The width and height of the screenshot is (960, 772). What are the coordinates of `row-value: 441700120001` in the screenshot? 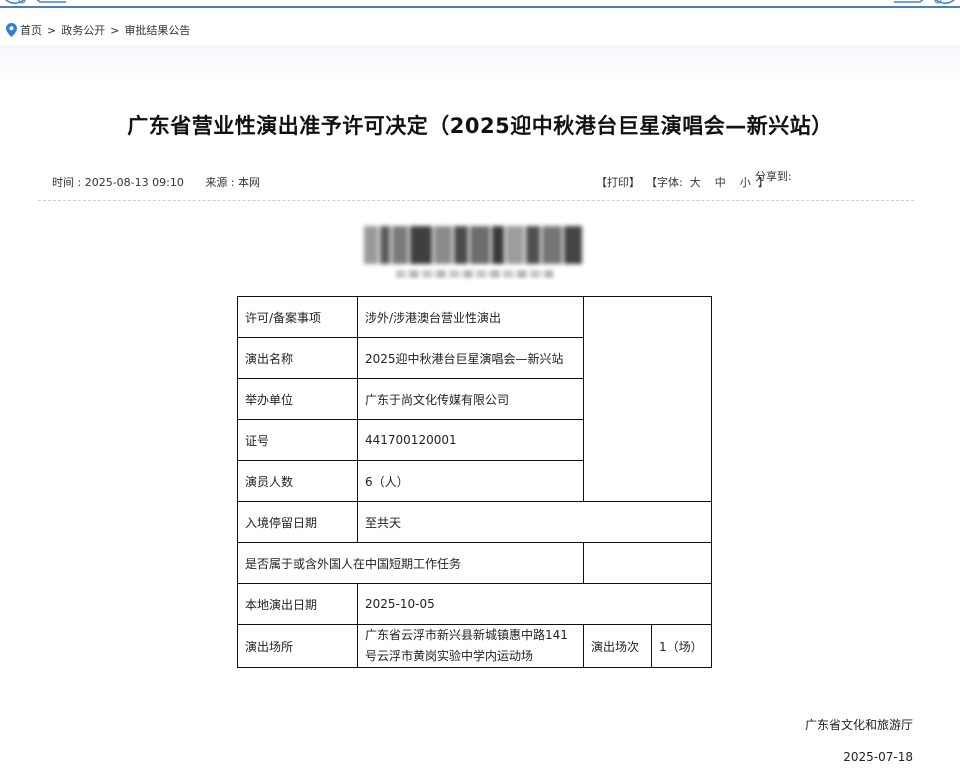 It's located at (470, 440).